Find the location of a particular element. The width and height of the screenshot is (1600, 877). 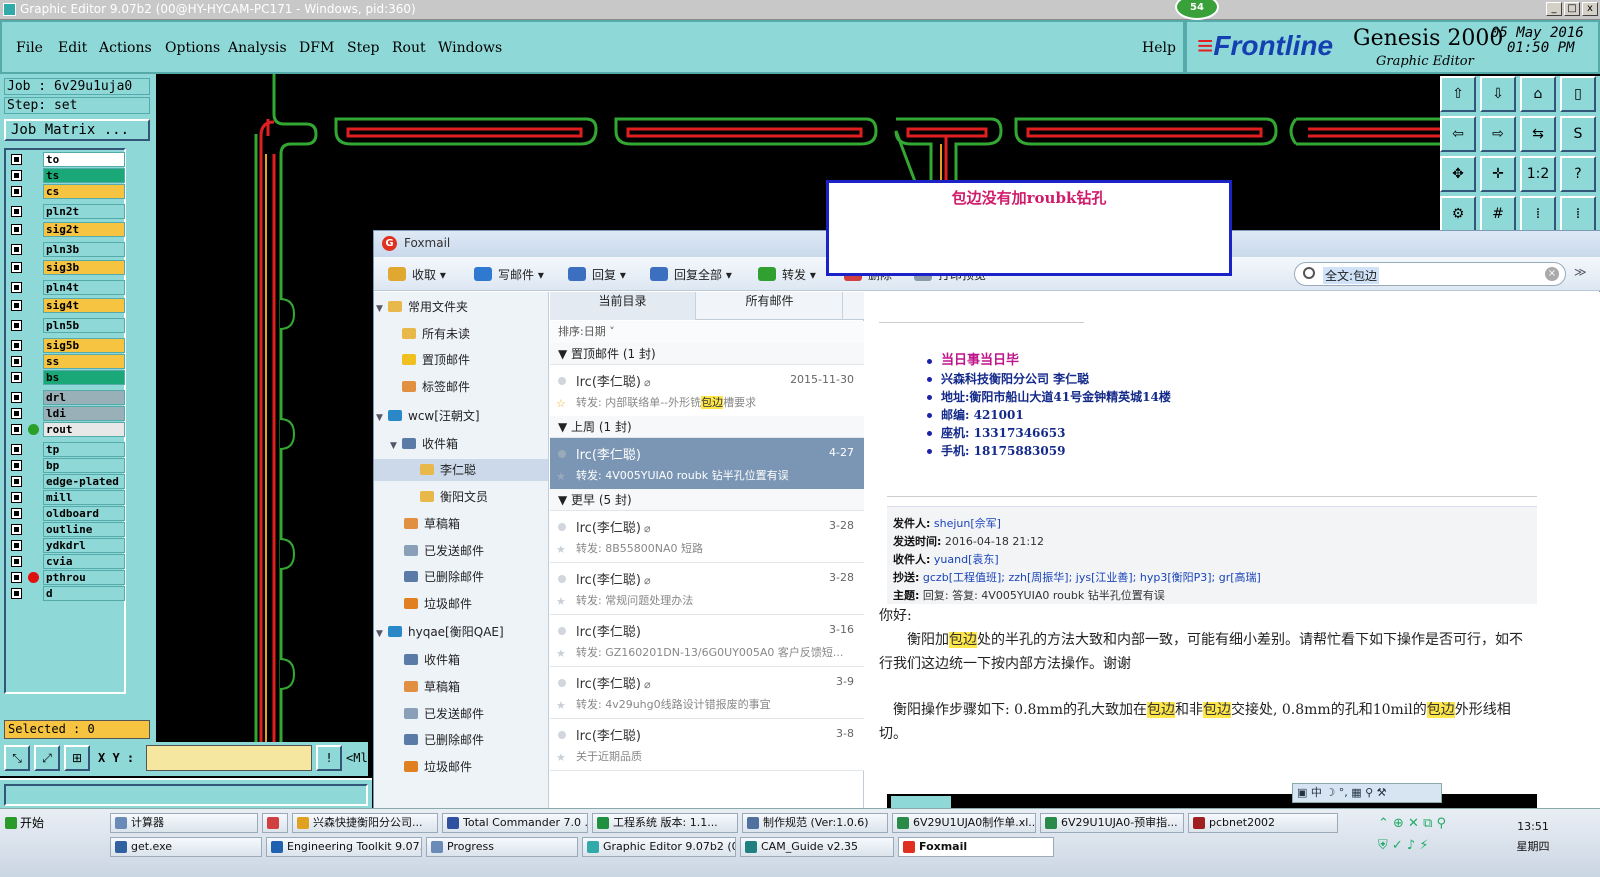

to-link: yuand[袁东] is located at coordinates (966, 559).